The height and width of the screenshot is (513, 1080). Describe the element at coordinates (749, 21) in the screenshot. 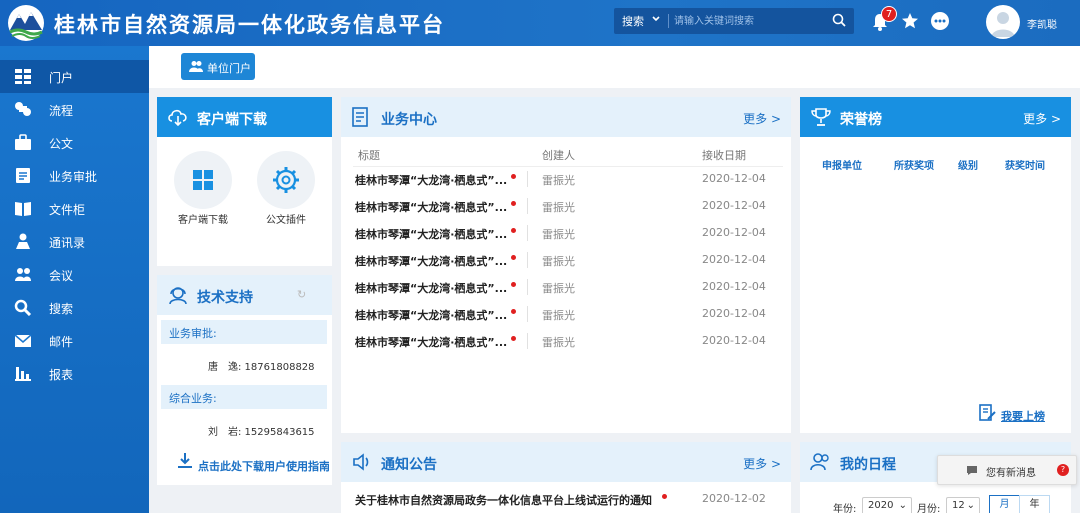

I see `search-input` at that location.